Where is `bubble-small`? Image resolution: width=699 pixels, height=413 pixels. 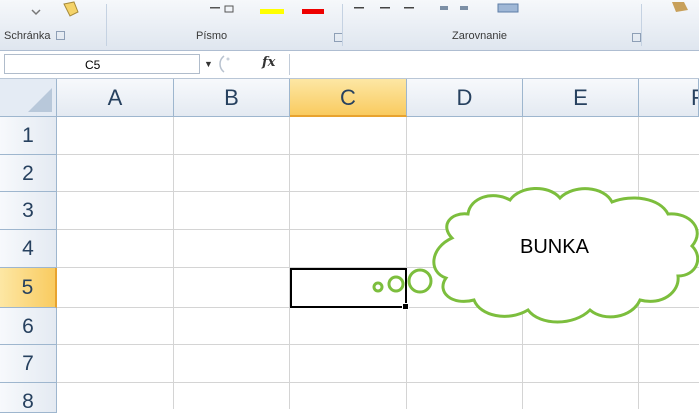 bubble-small is located at coordinates (378, 287).